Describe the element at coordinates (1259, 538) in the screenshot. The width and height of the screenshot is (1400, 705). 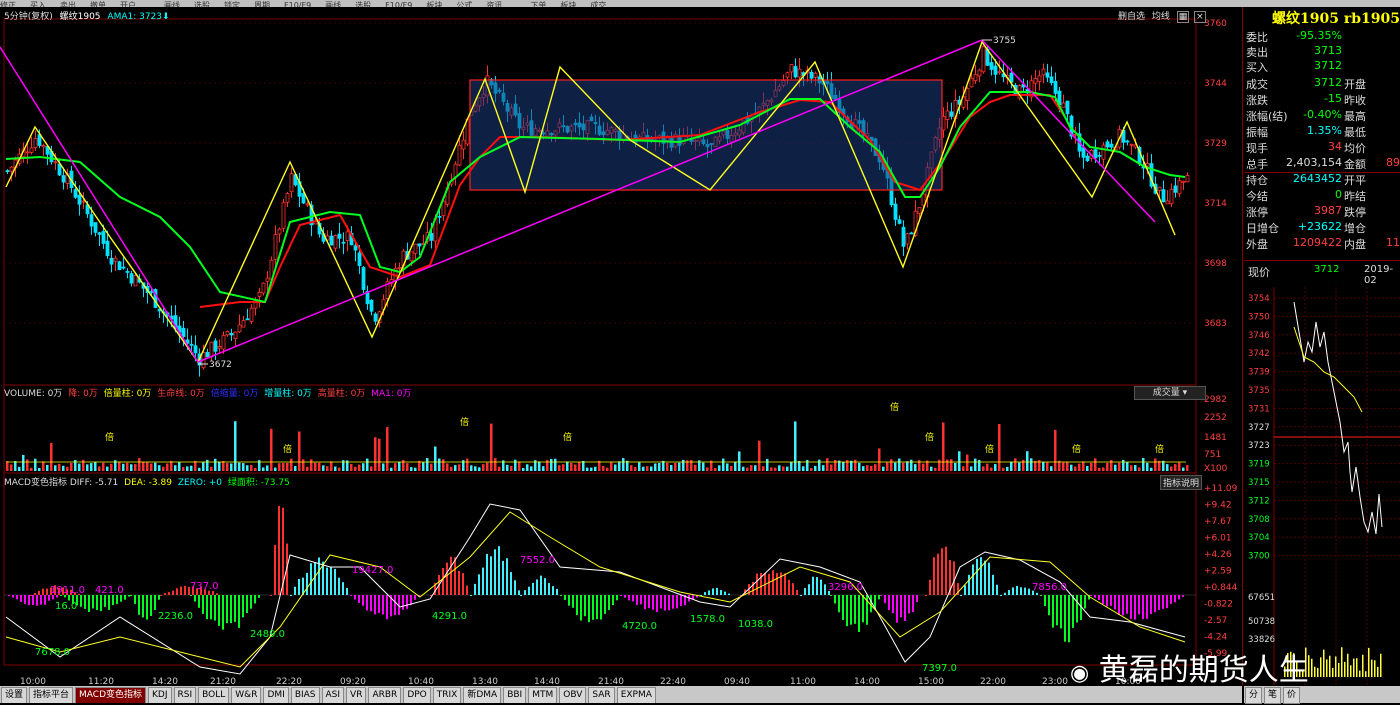
I see `mini-price-tick: 3704` at that location.